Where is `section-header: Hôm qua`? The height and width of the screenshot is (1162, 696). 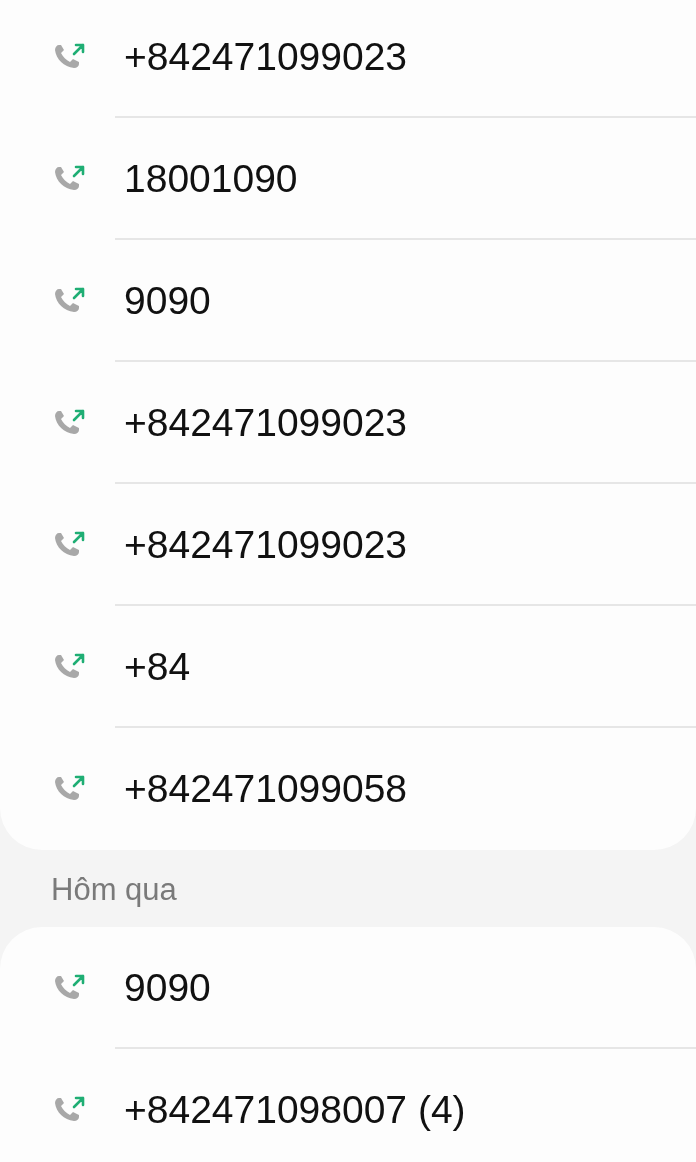 section-header: Hôm qua is located at coordinates (114, 889).